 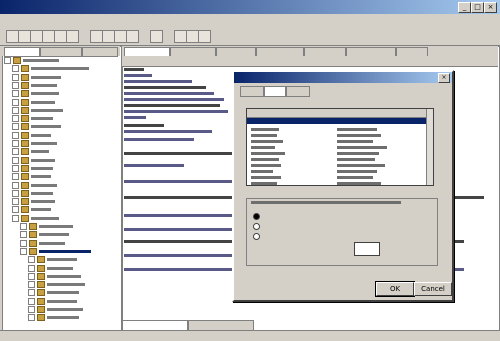 What do you see at coordinates (204, 36) in the screenshot?
I see `options-icon` at bounding box center [204, 36].